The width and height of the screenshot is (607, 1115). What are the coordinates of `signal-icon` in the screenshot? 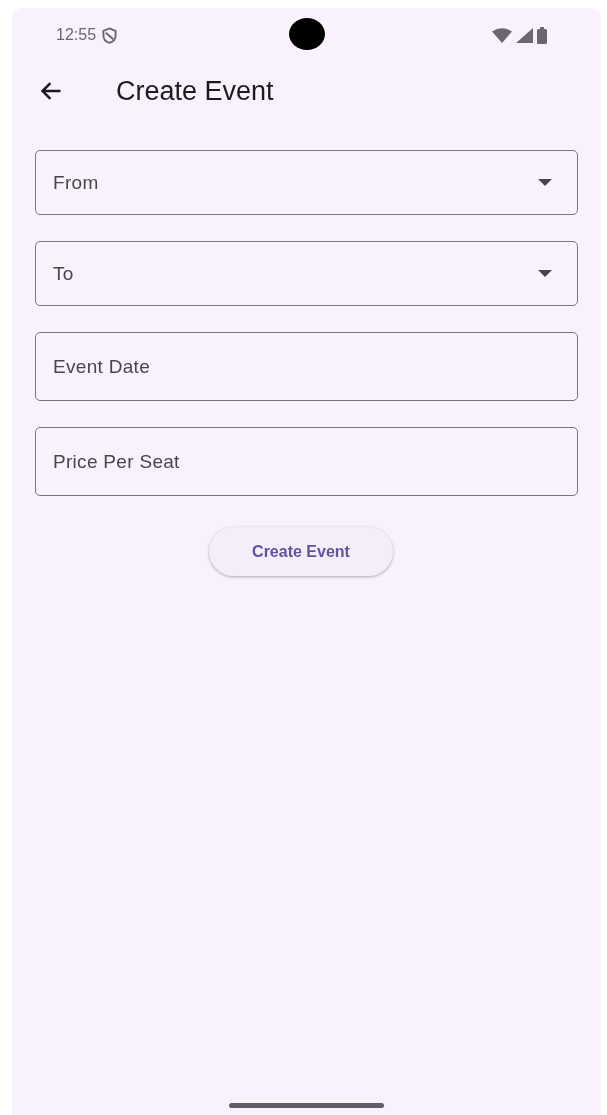 It's located at (524, 35).